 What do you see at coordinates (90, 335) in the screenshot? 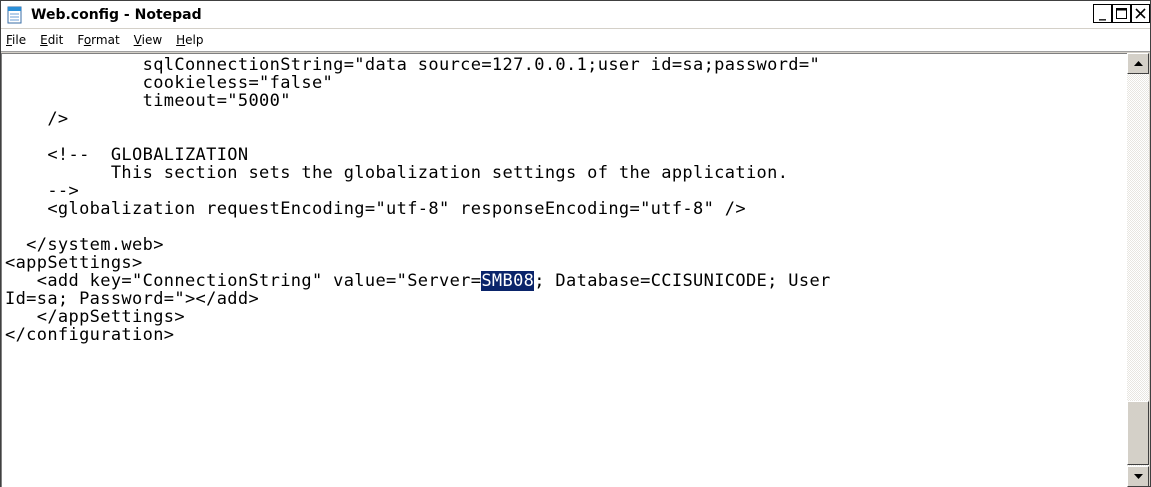
I see `code-line: </configuration>` at bounding box center [90, 335].